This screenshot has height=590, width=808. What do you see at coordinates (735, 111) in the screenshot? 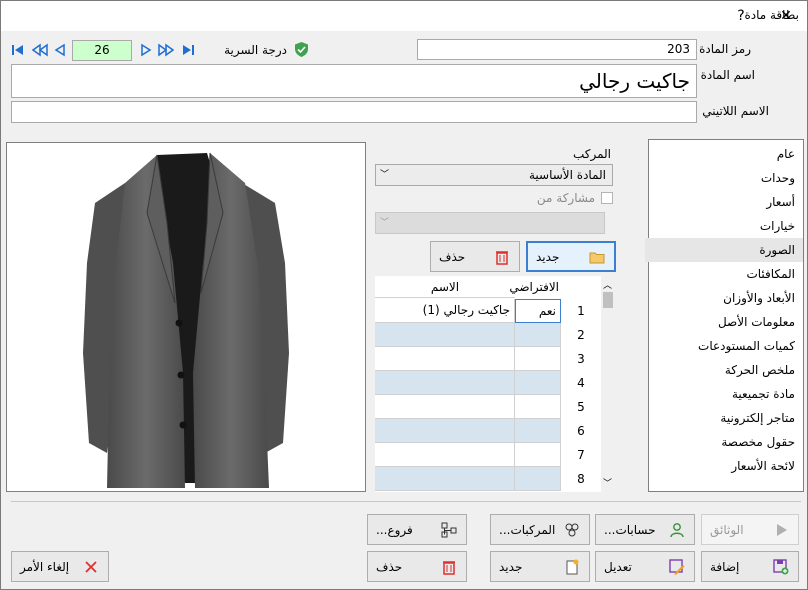
I see `latin-name-label: الاسم اللاتيني` at bounding box center [735, 111].